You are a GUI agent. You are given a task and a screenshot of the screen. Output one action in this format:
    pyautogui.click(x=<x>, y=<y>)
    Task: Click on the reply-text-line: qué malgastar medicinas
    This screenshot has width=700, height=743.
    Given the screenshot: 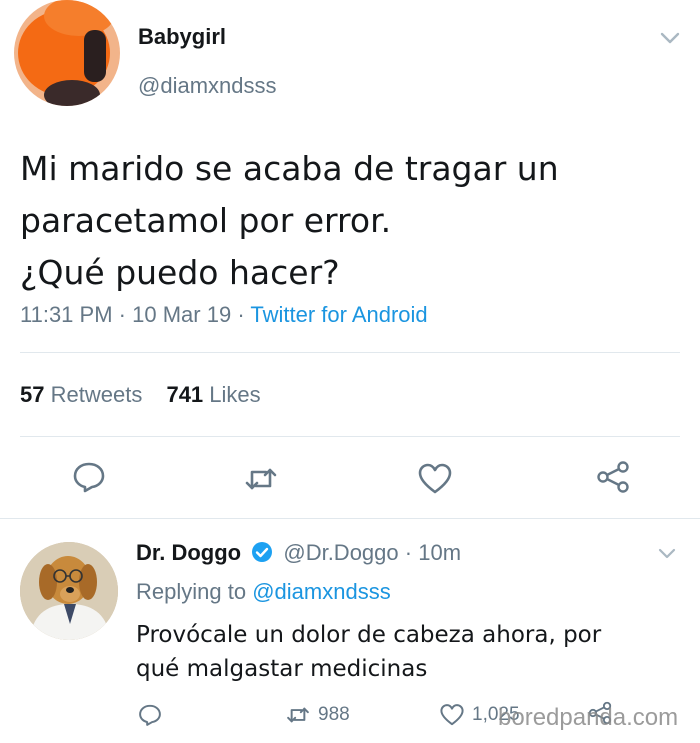 What is the action you would take?
    pyautogui.click(x=282, y=669)
    